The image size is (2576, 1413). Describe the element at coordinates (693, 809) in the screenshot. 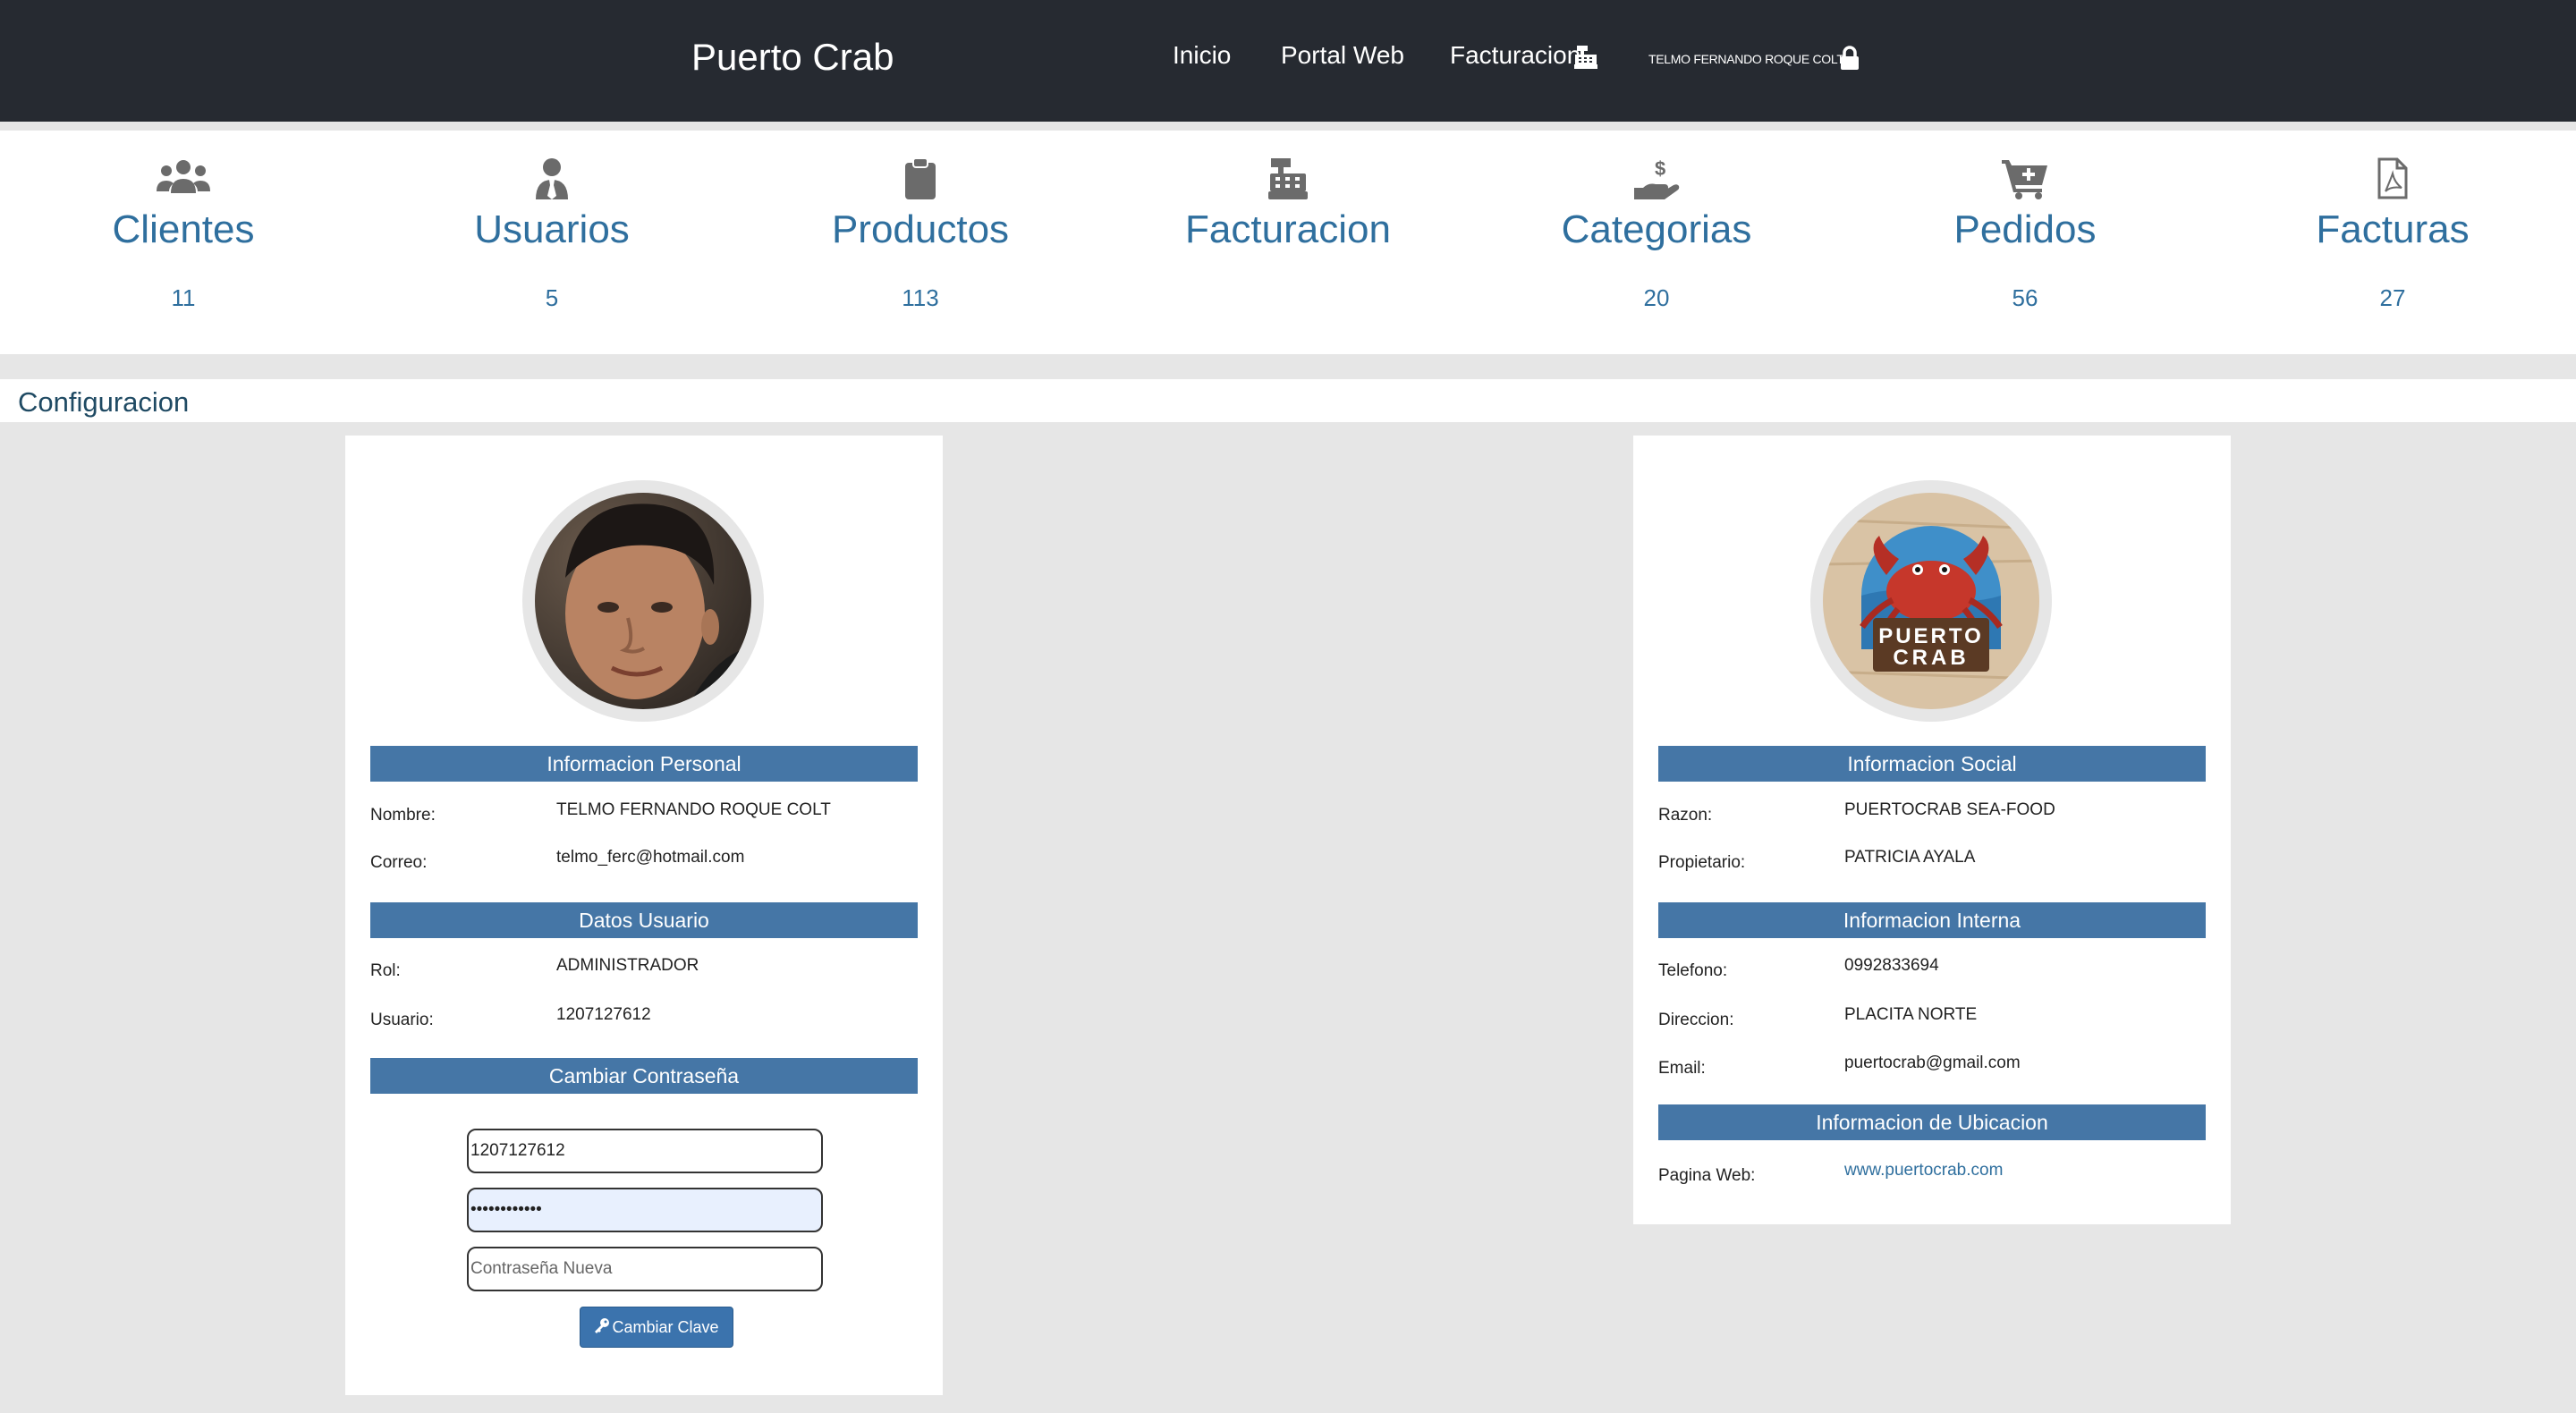

I see `nombre-value: TELMO FERNANDO ROQUE COLT` at that location.